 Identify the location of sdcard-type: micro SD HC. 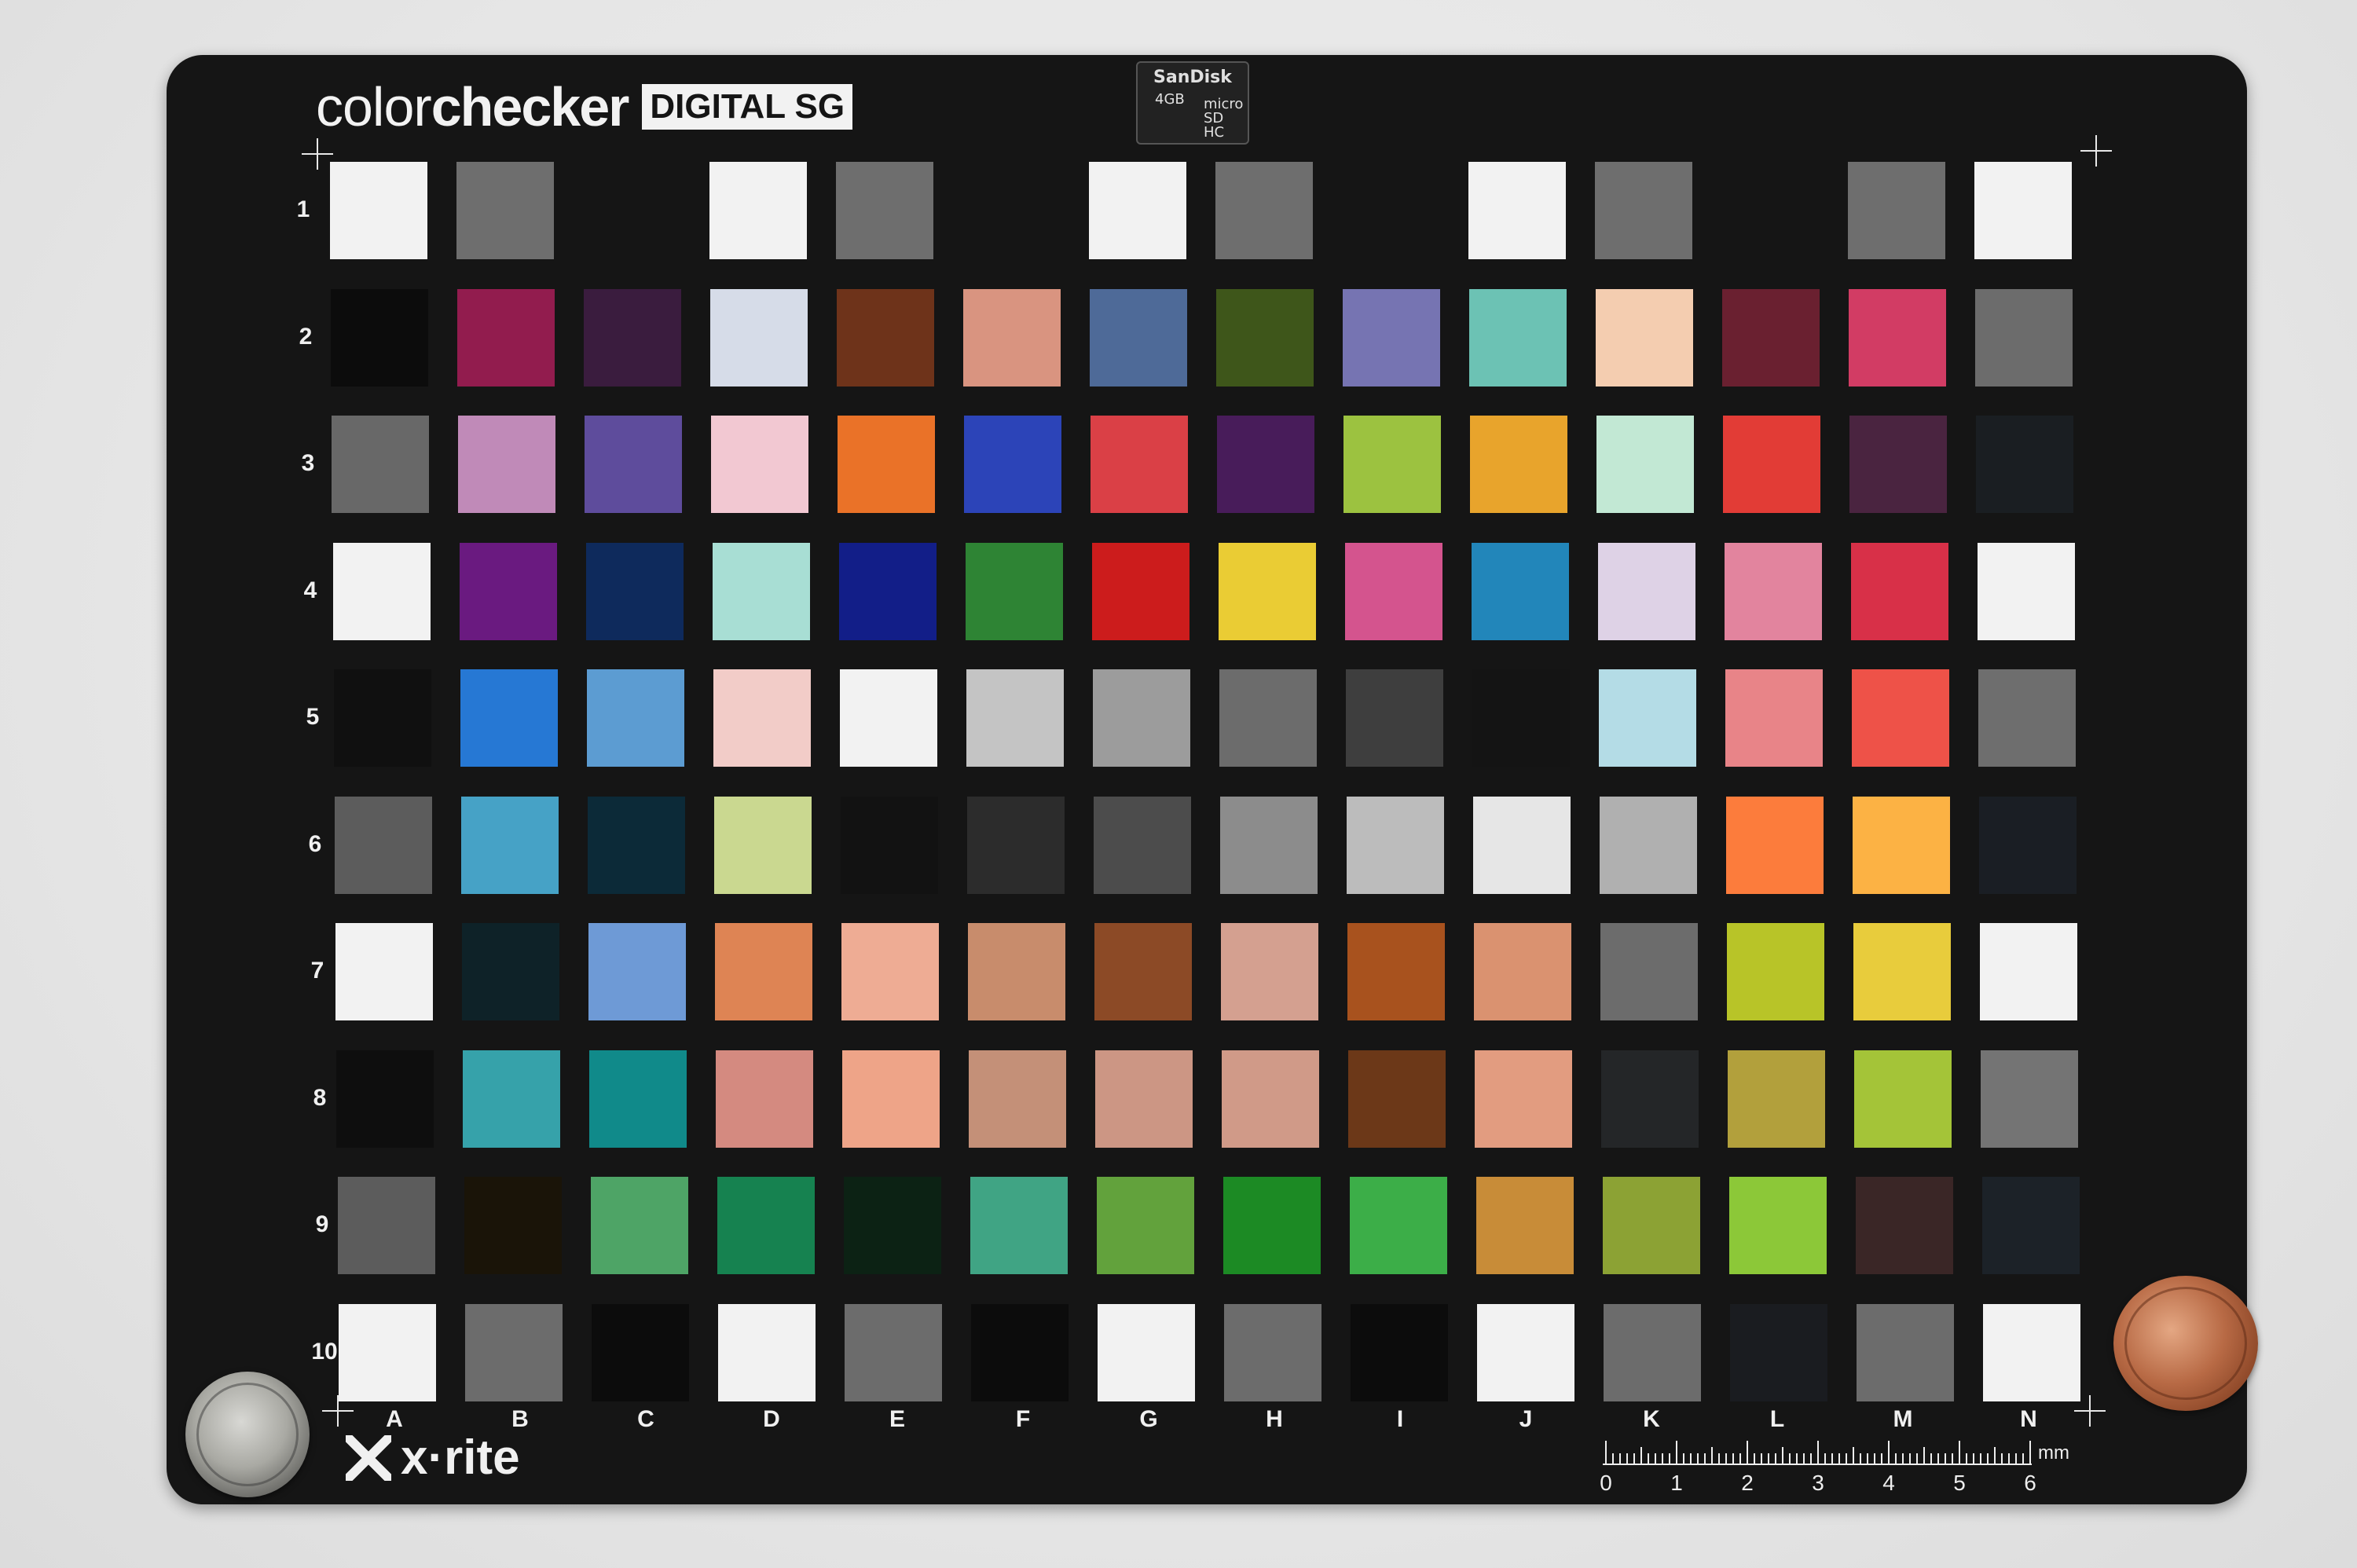
(1224, 119).